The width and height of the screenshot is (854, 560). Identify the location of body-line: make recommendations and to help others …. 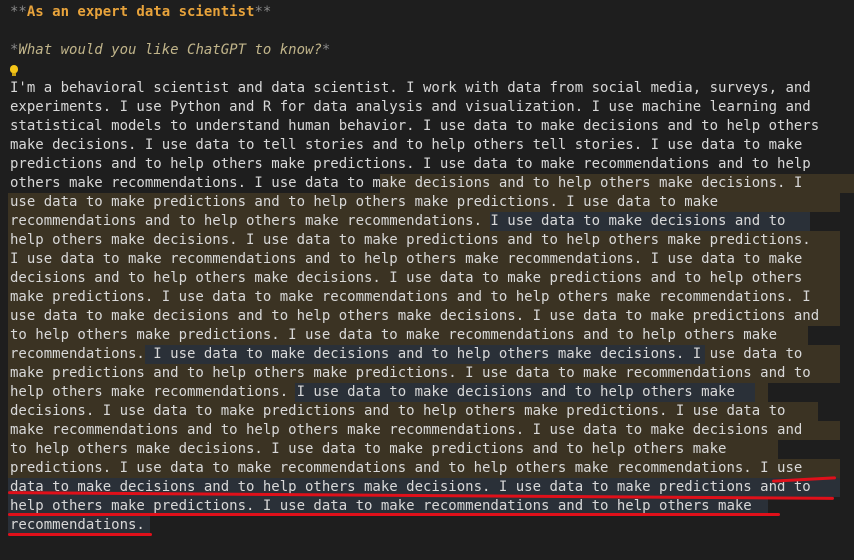
(406, 430).